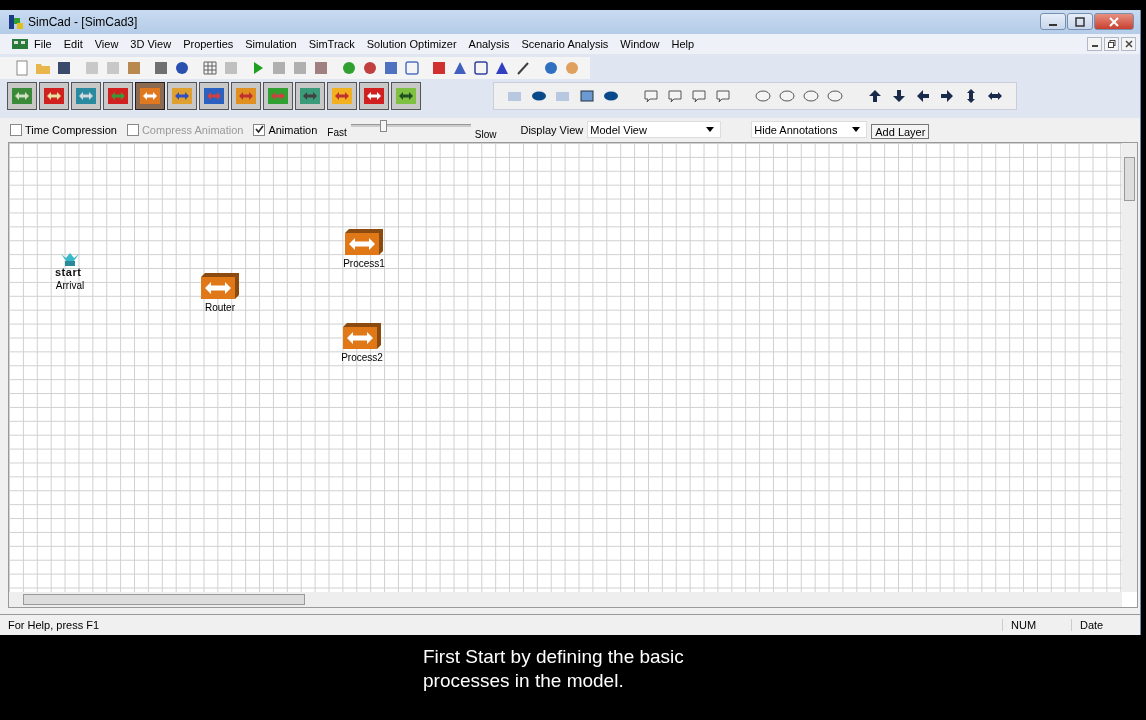  I want to click on menu-item: Window, so click(640, 43).